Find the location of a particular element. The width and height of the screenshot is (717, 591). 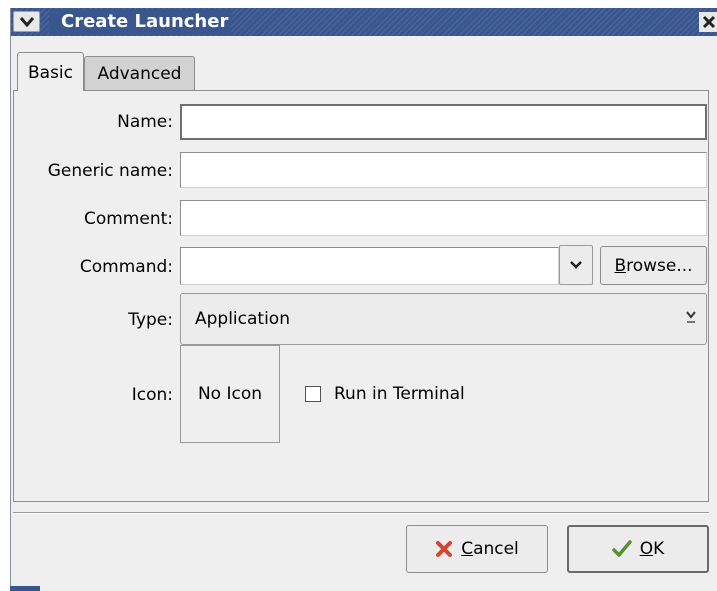

cancel-label-rest: ancel is located at coordinates (496, 549).